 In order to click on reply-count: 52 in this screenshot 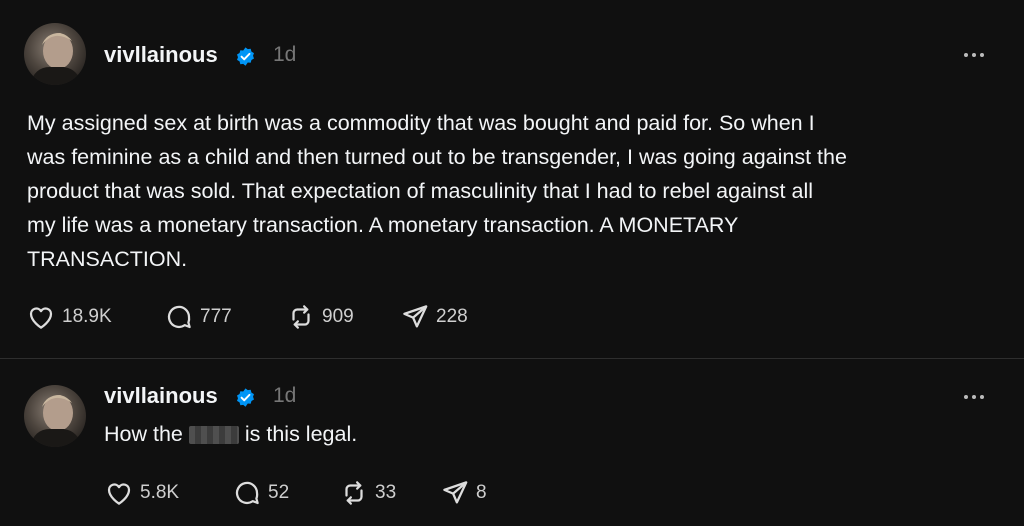, I will do `click(279, 492)`.